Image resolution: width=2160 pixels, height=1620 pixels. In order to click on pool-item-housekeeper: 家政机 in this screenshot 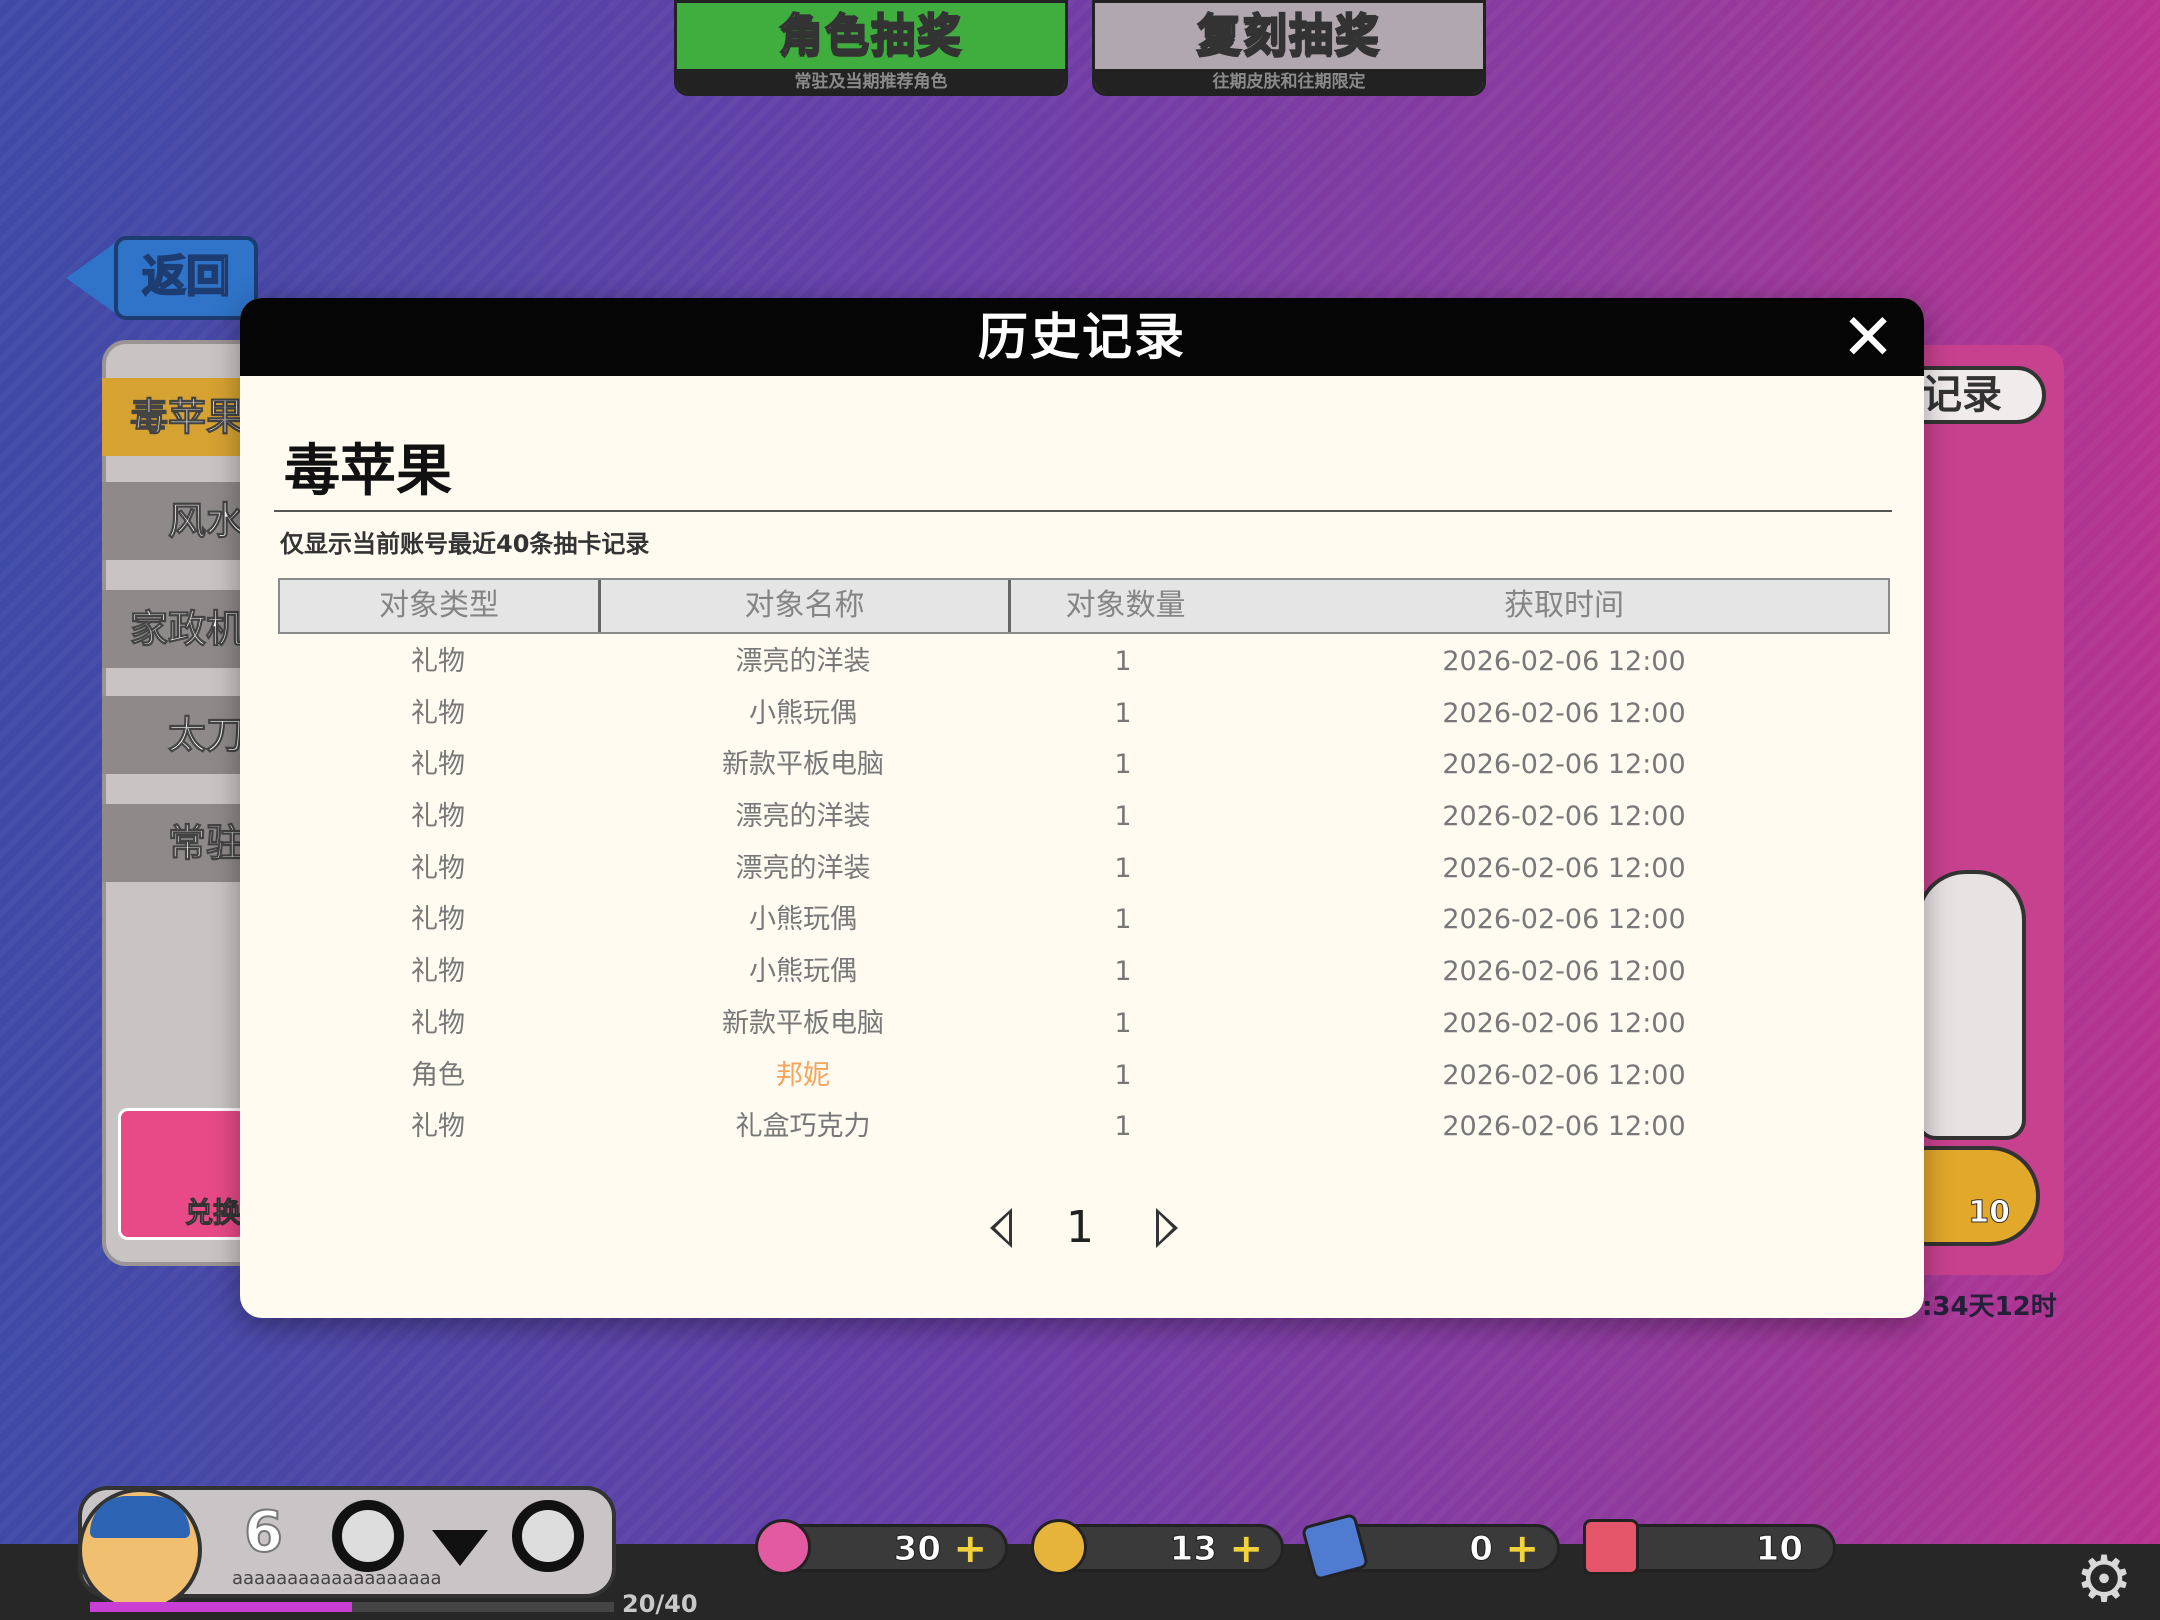, I will do `click(177, 629)`.